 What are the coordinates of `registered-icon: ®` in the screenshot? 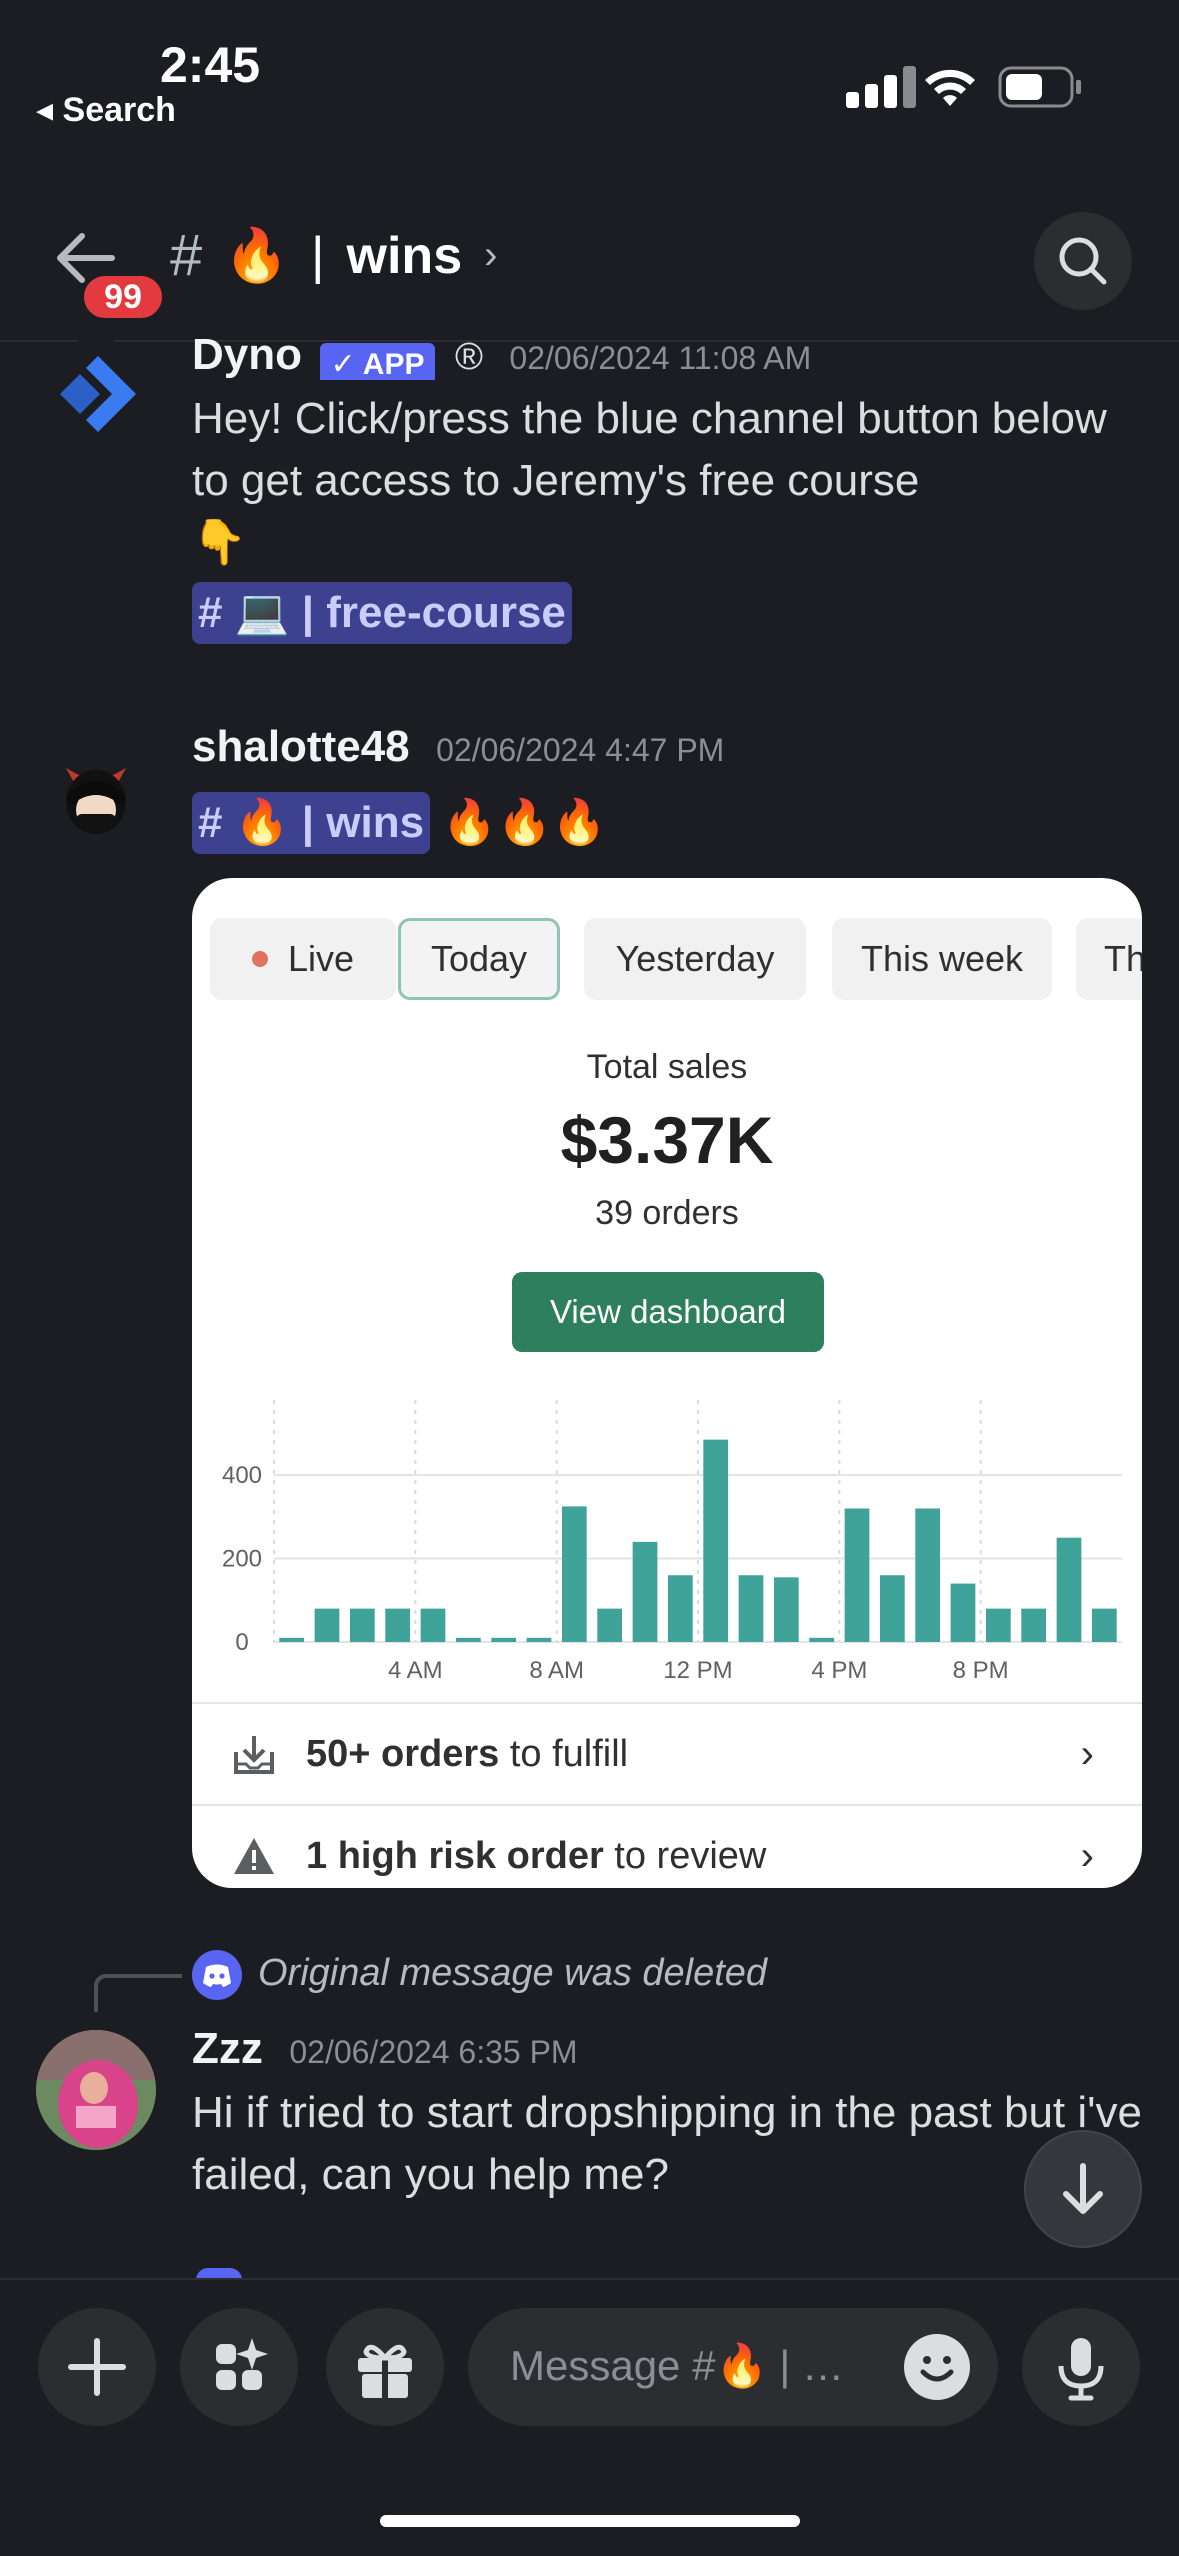 It's located at (468, 357).